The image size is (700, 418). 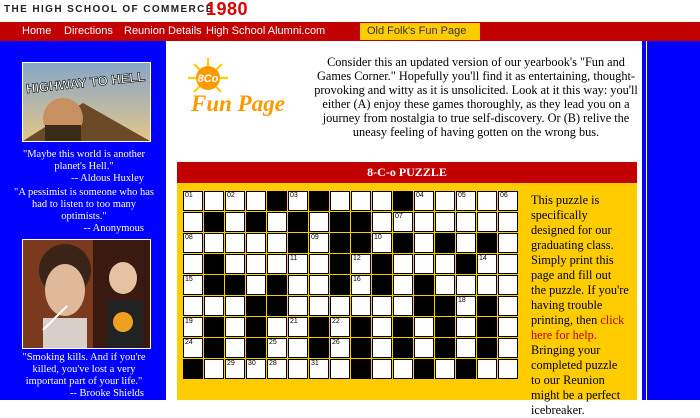 What do you see at coordinates (319, 243) in the screenshot?
I see `grid-cell: 09` at bounding box center [319, 243].